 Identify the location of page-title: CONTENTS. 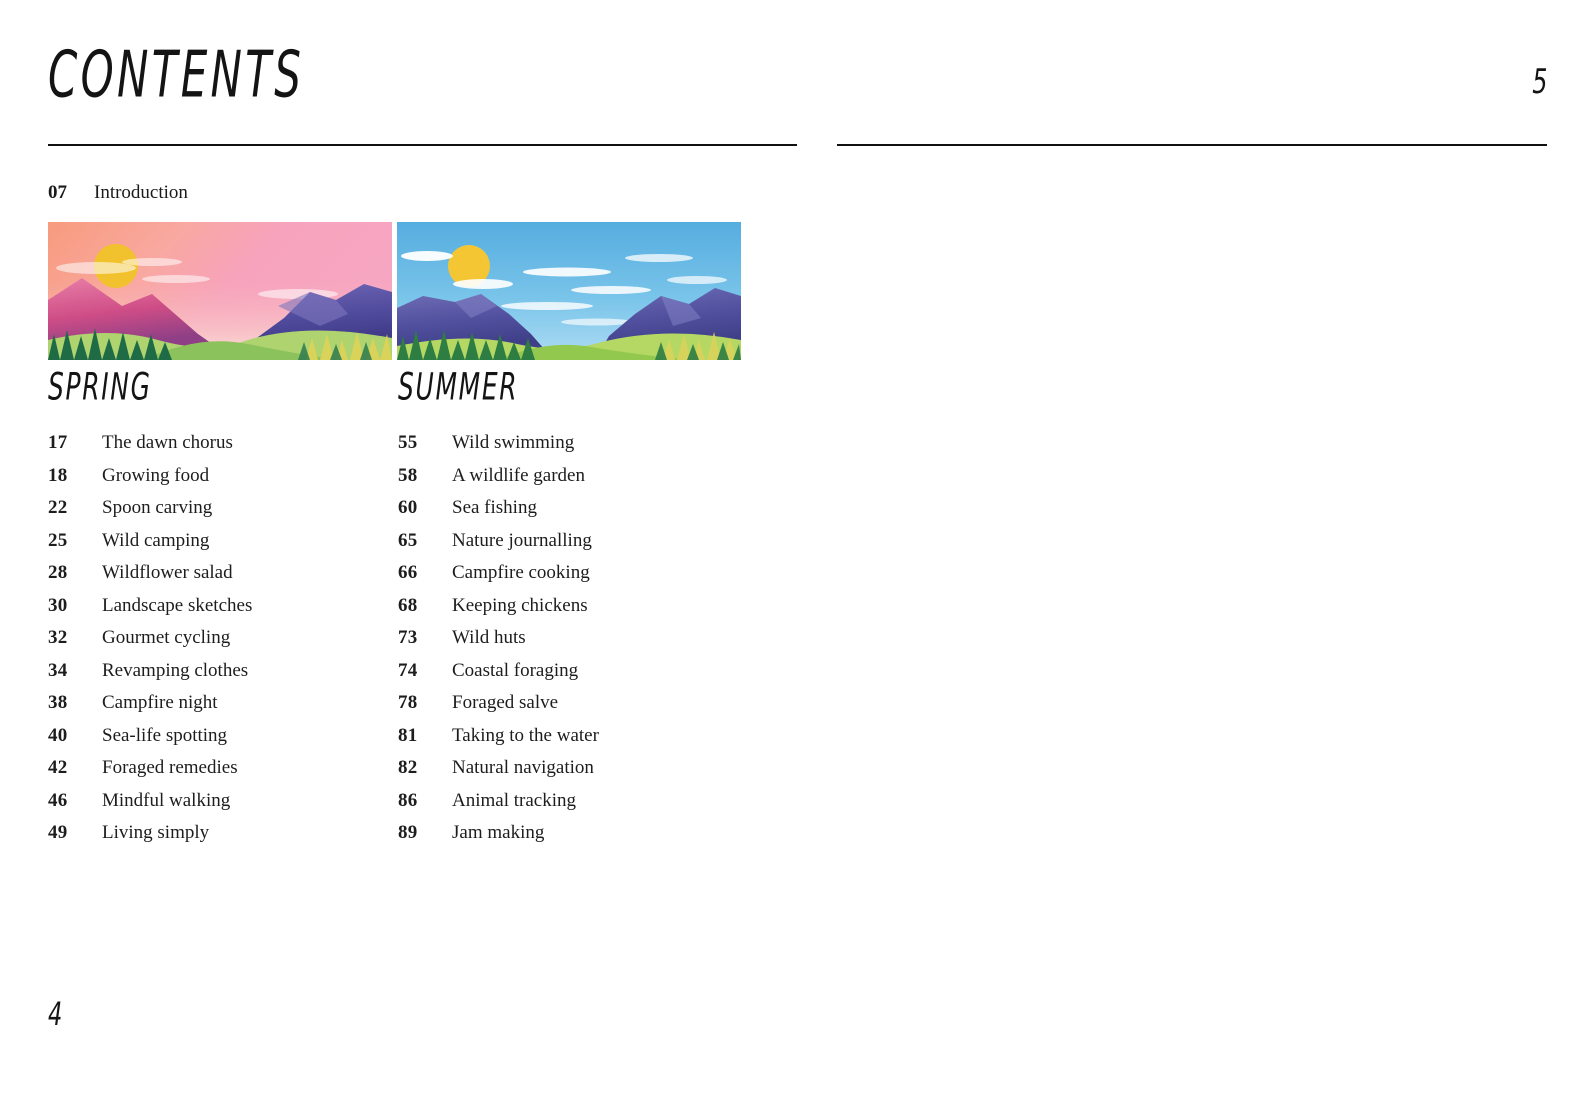
(176, 75).